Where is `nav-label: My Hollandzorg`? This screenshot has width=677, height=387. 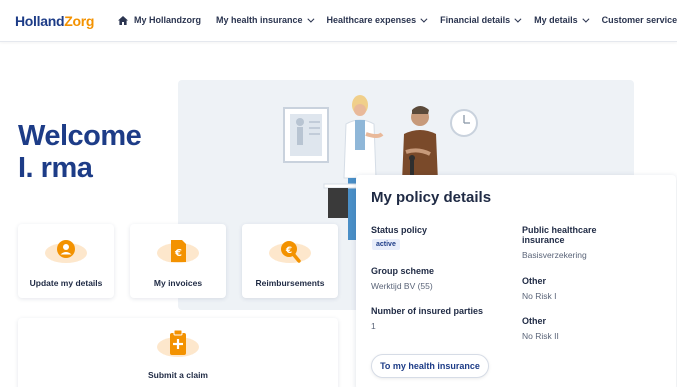
nav-label: My Hollandzorg is located at coordinates (167, 20).